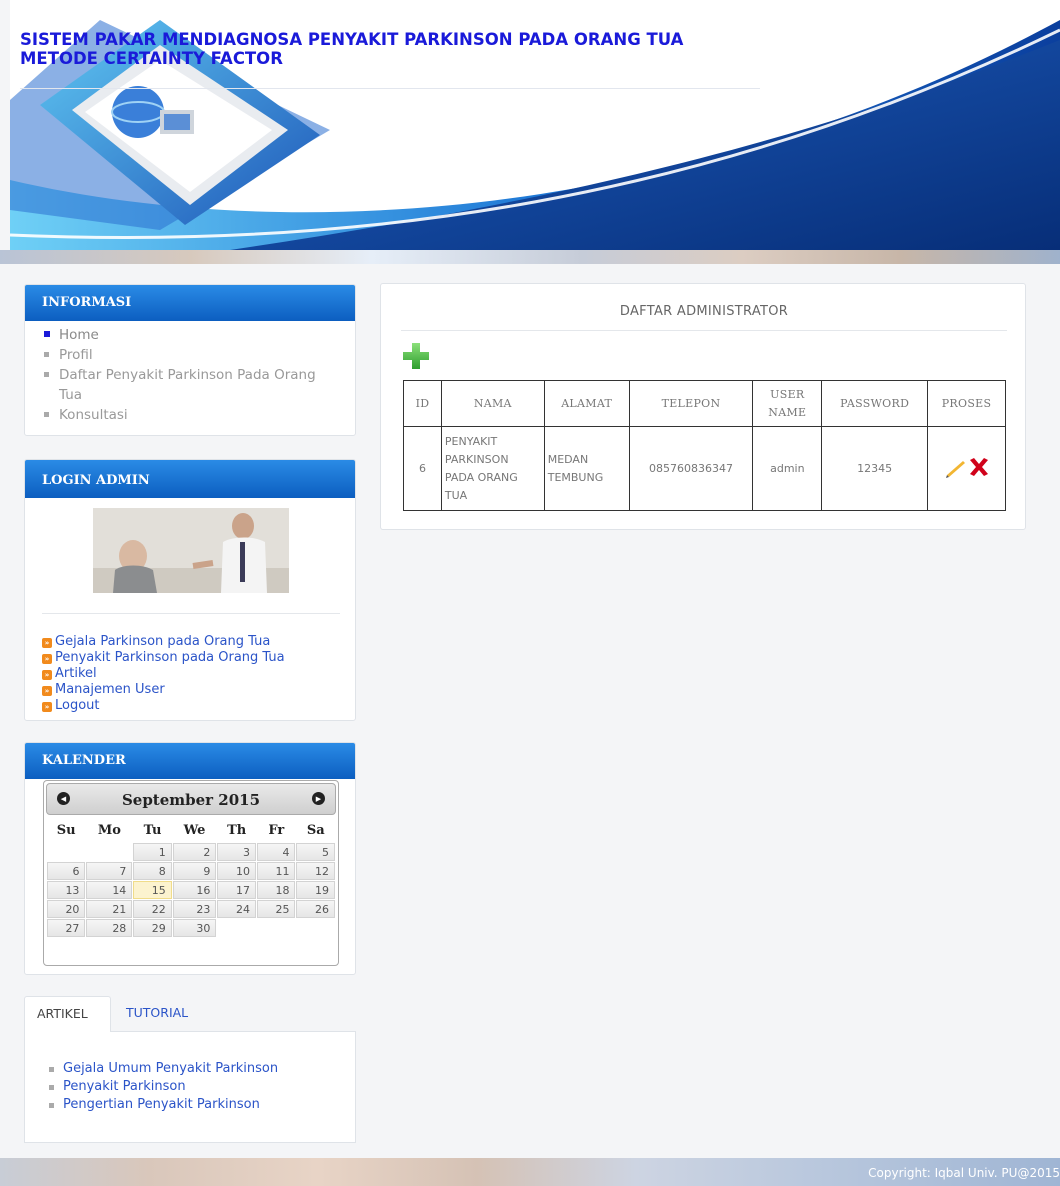 This screenshot has width=1060, height=1186. What do you see at coordinates (586, 468) in the screenshot?
I see `cell-alamat: MEDAN TEMBUNG` at bounding box center [586, 468].